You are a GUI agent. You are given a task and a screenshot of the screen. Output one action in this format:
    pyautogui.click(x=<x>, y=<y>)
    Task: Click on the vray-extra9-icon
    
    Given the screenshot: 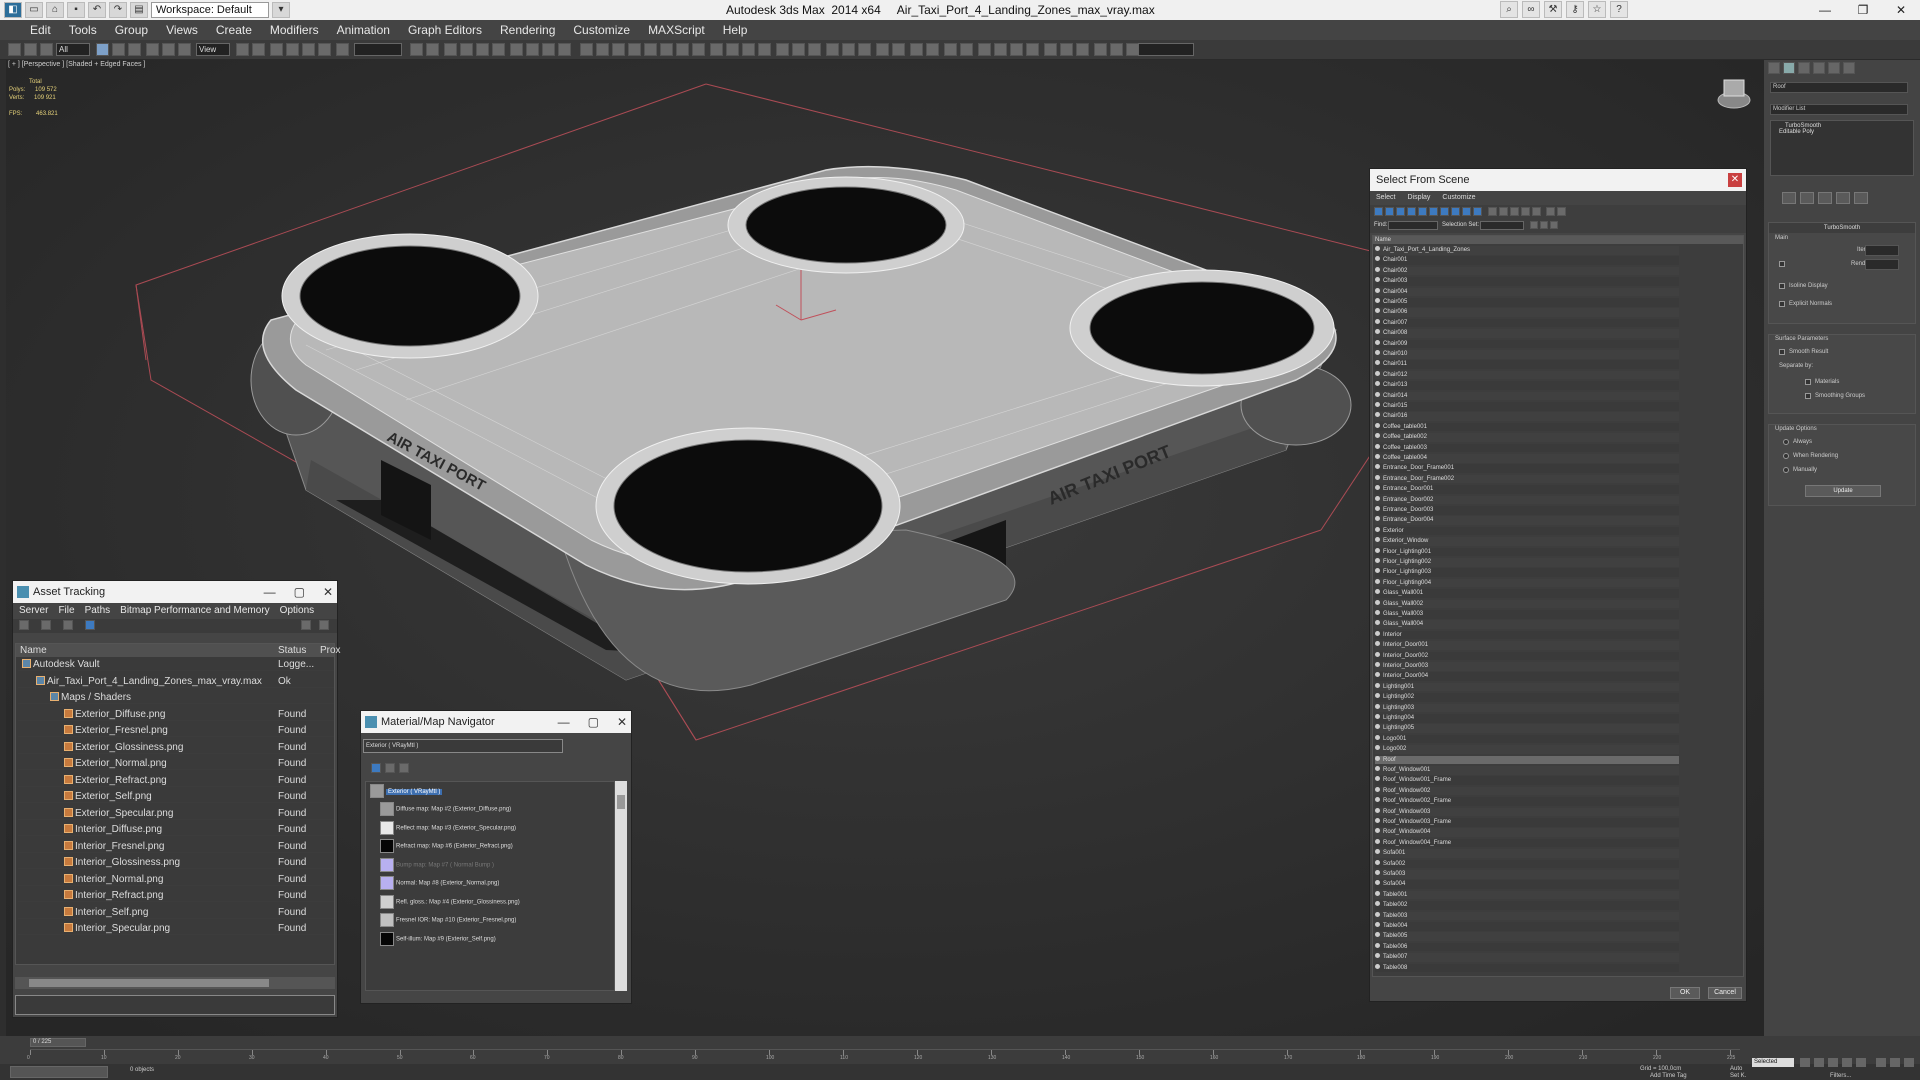 What is the action you would take?
    pyautogui.click(x=1116, y=49)
    